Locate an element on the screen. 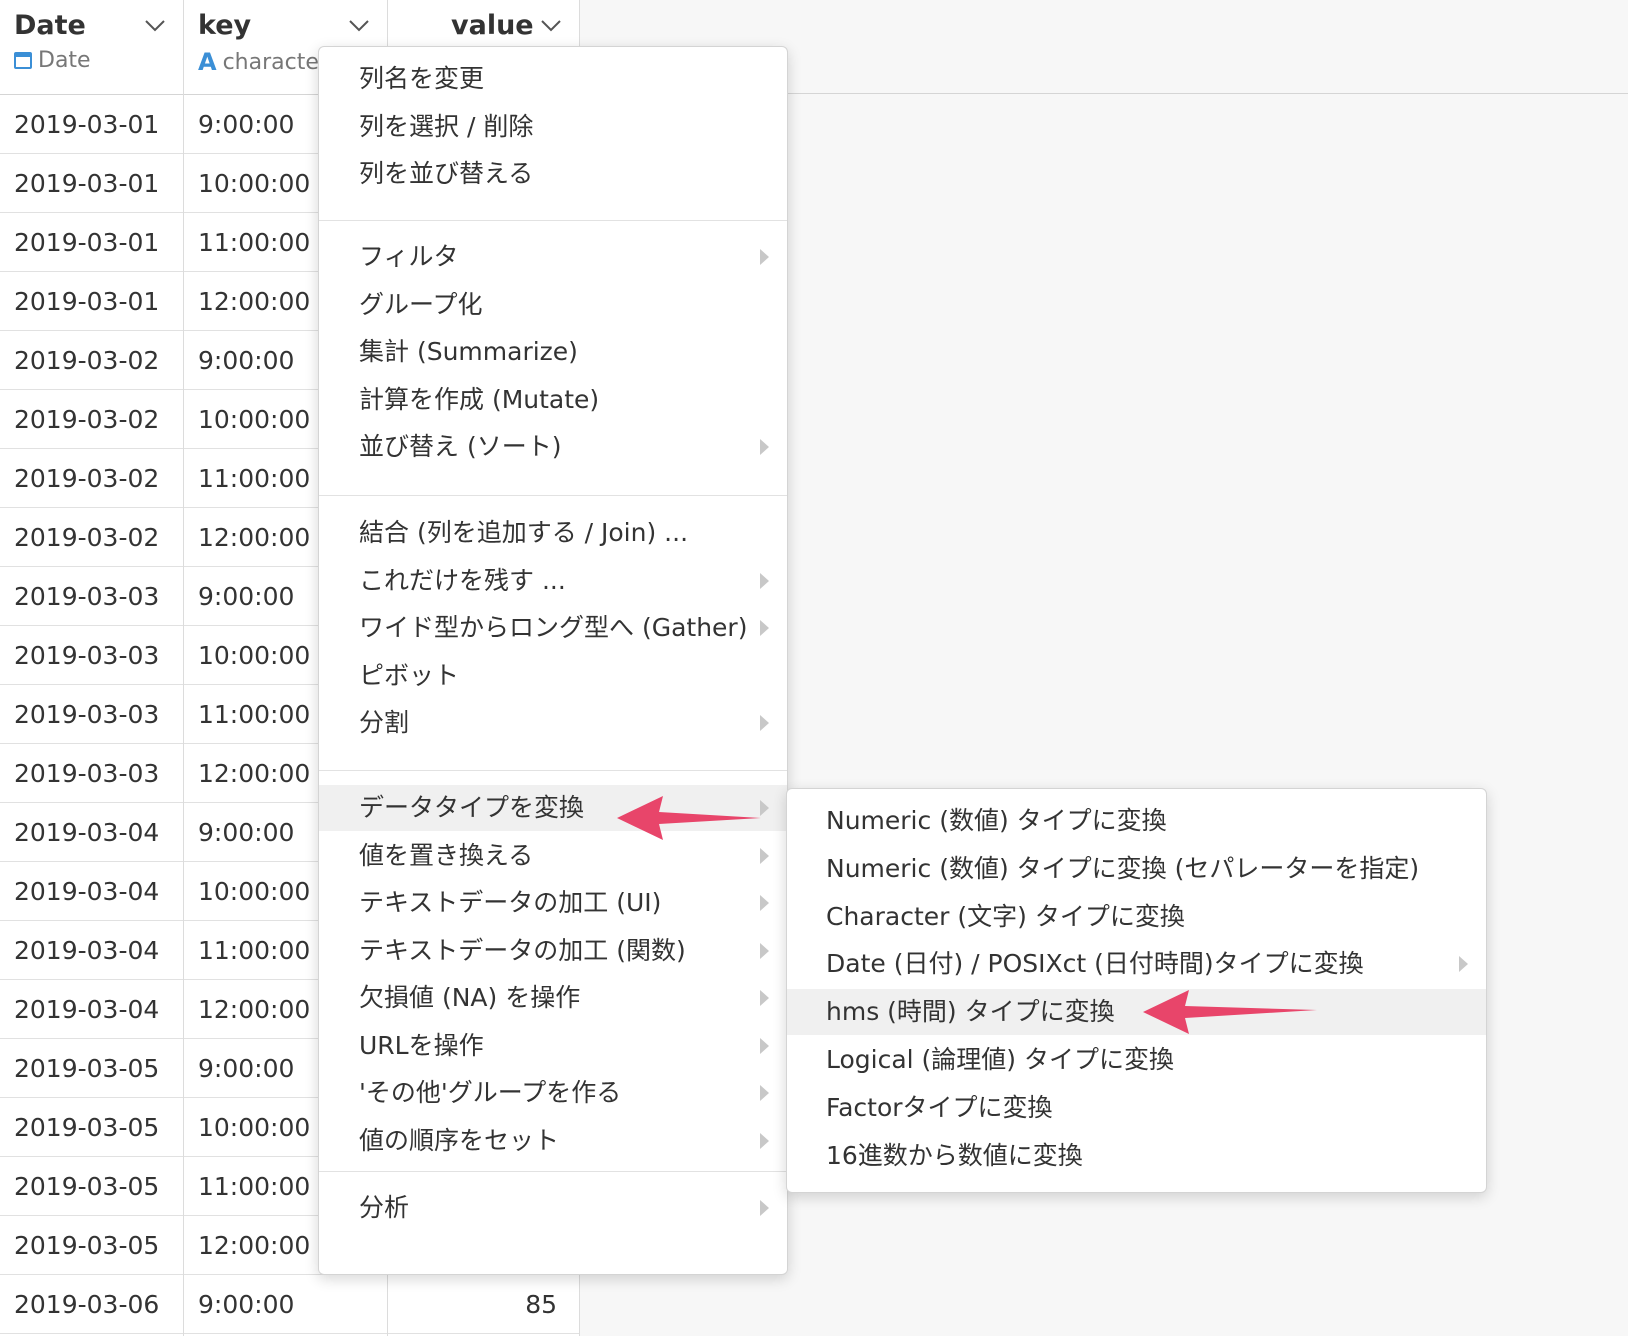  value-cell: 85 is located at coordinates (483, 1304).